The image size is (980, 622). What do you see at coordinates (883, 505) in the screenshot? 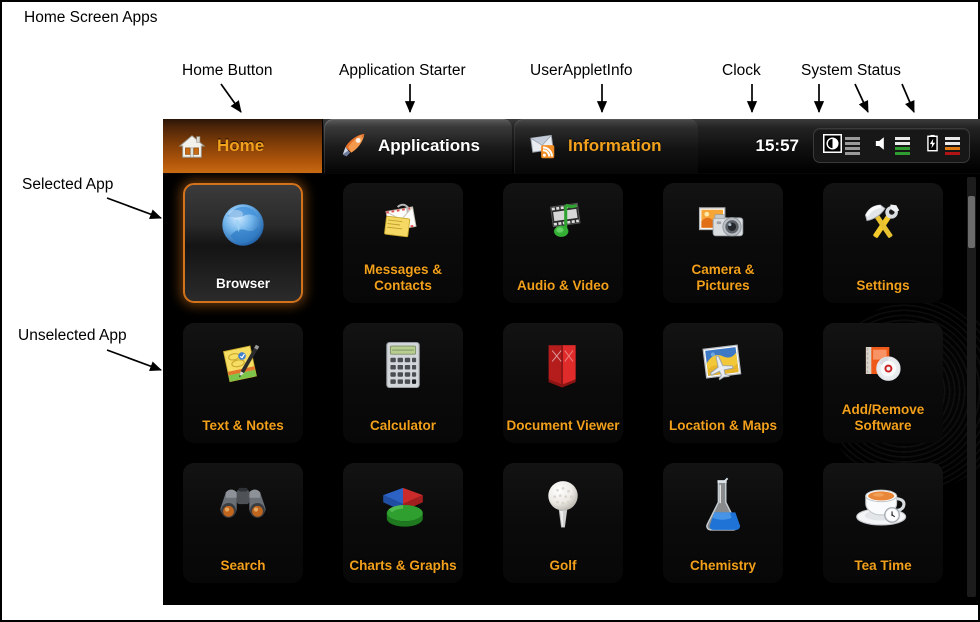
I see `teacup-icon` at bounding box center [883, 505].